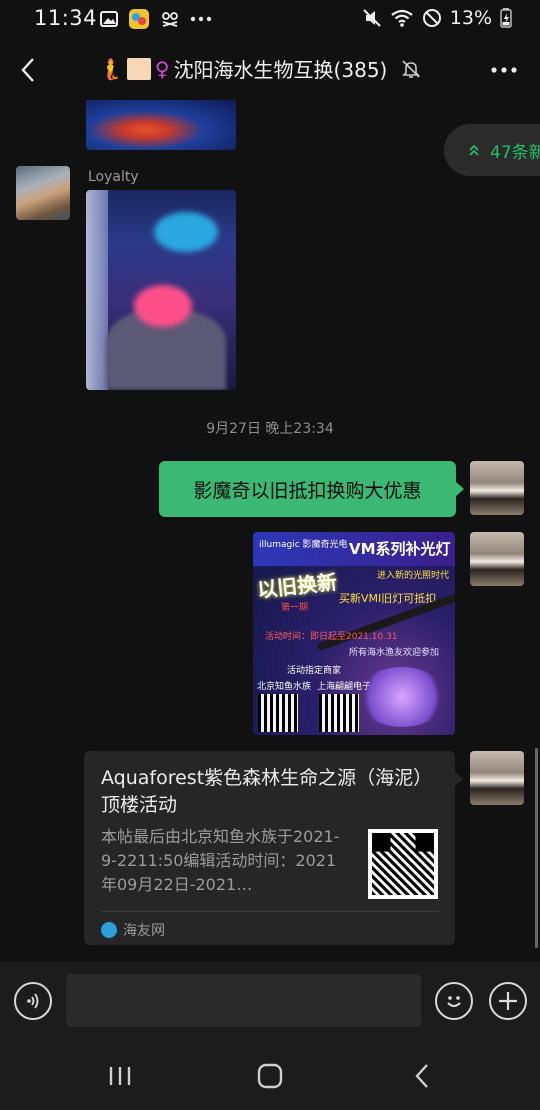 The height and width of the screenshot is (1110, 540). I want to click on title-emoji: 🧜, so click(110, 68).